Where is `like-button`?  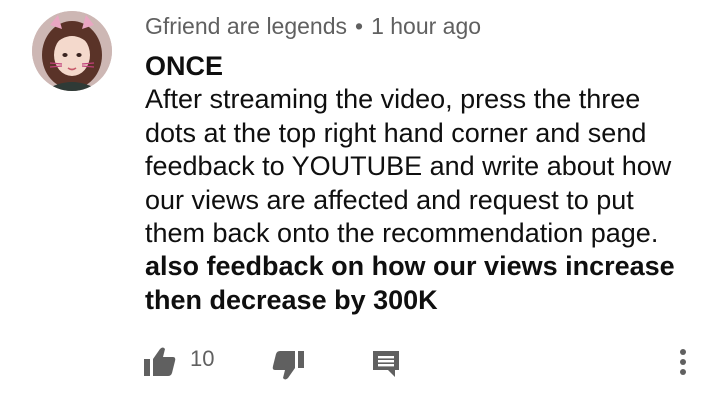
like-button is located at coordinates (160, 362).